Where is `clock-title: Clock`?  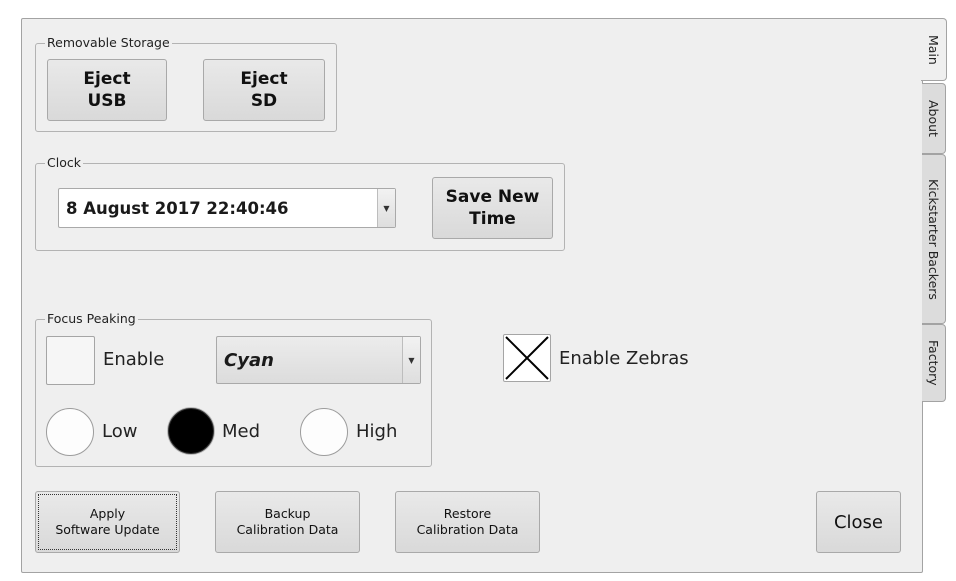
clock-title: Clock is located at coordinates (64, 163).